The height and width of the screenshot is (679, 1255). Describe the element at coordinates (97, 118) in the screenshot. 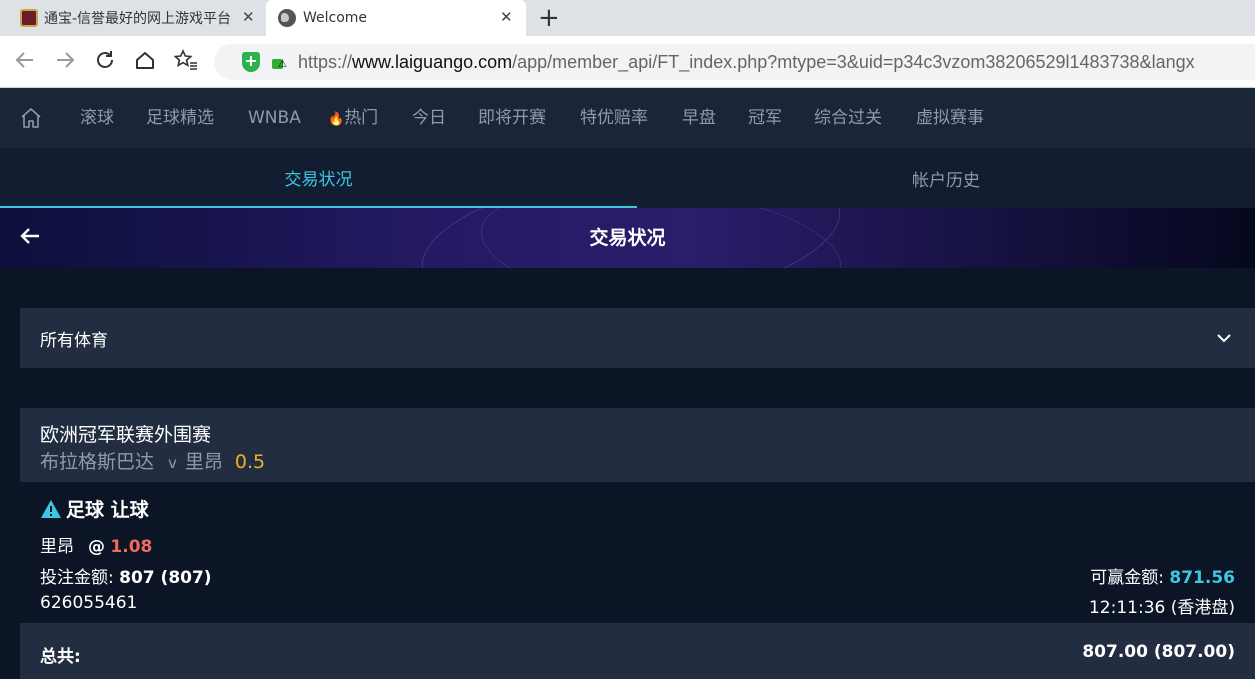

I see `nav-item-in-play: 滚球` at that location.